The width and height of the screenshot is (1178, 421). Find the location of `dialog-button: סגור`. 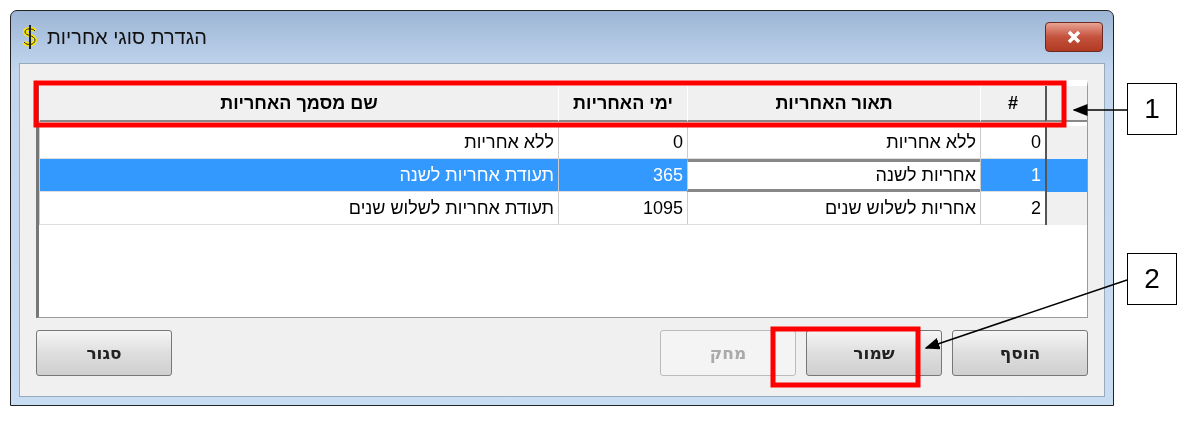

dialog-button: סגור is located at coordinates (104, 353).